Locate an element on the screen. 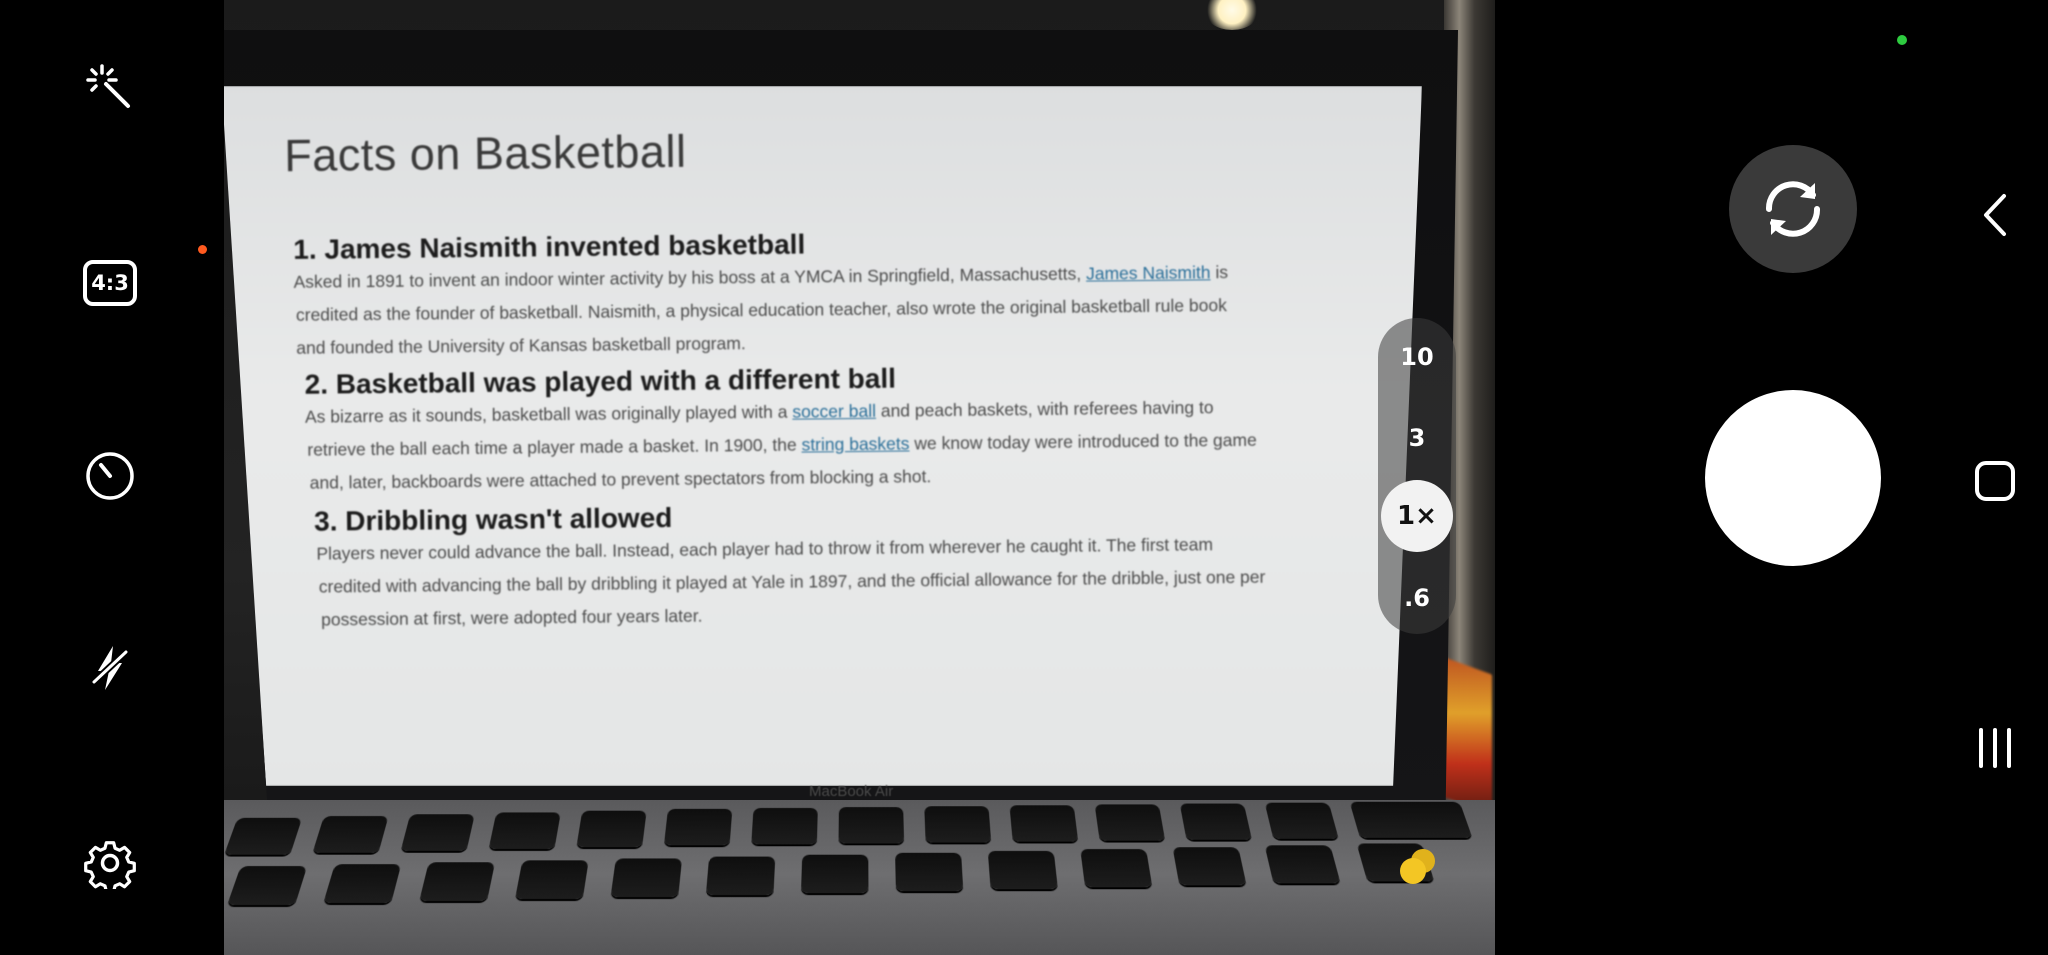  left-control-rail: 4:3 is located at coordinates (112, 477).